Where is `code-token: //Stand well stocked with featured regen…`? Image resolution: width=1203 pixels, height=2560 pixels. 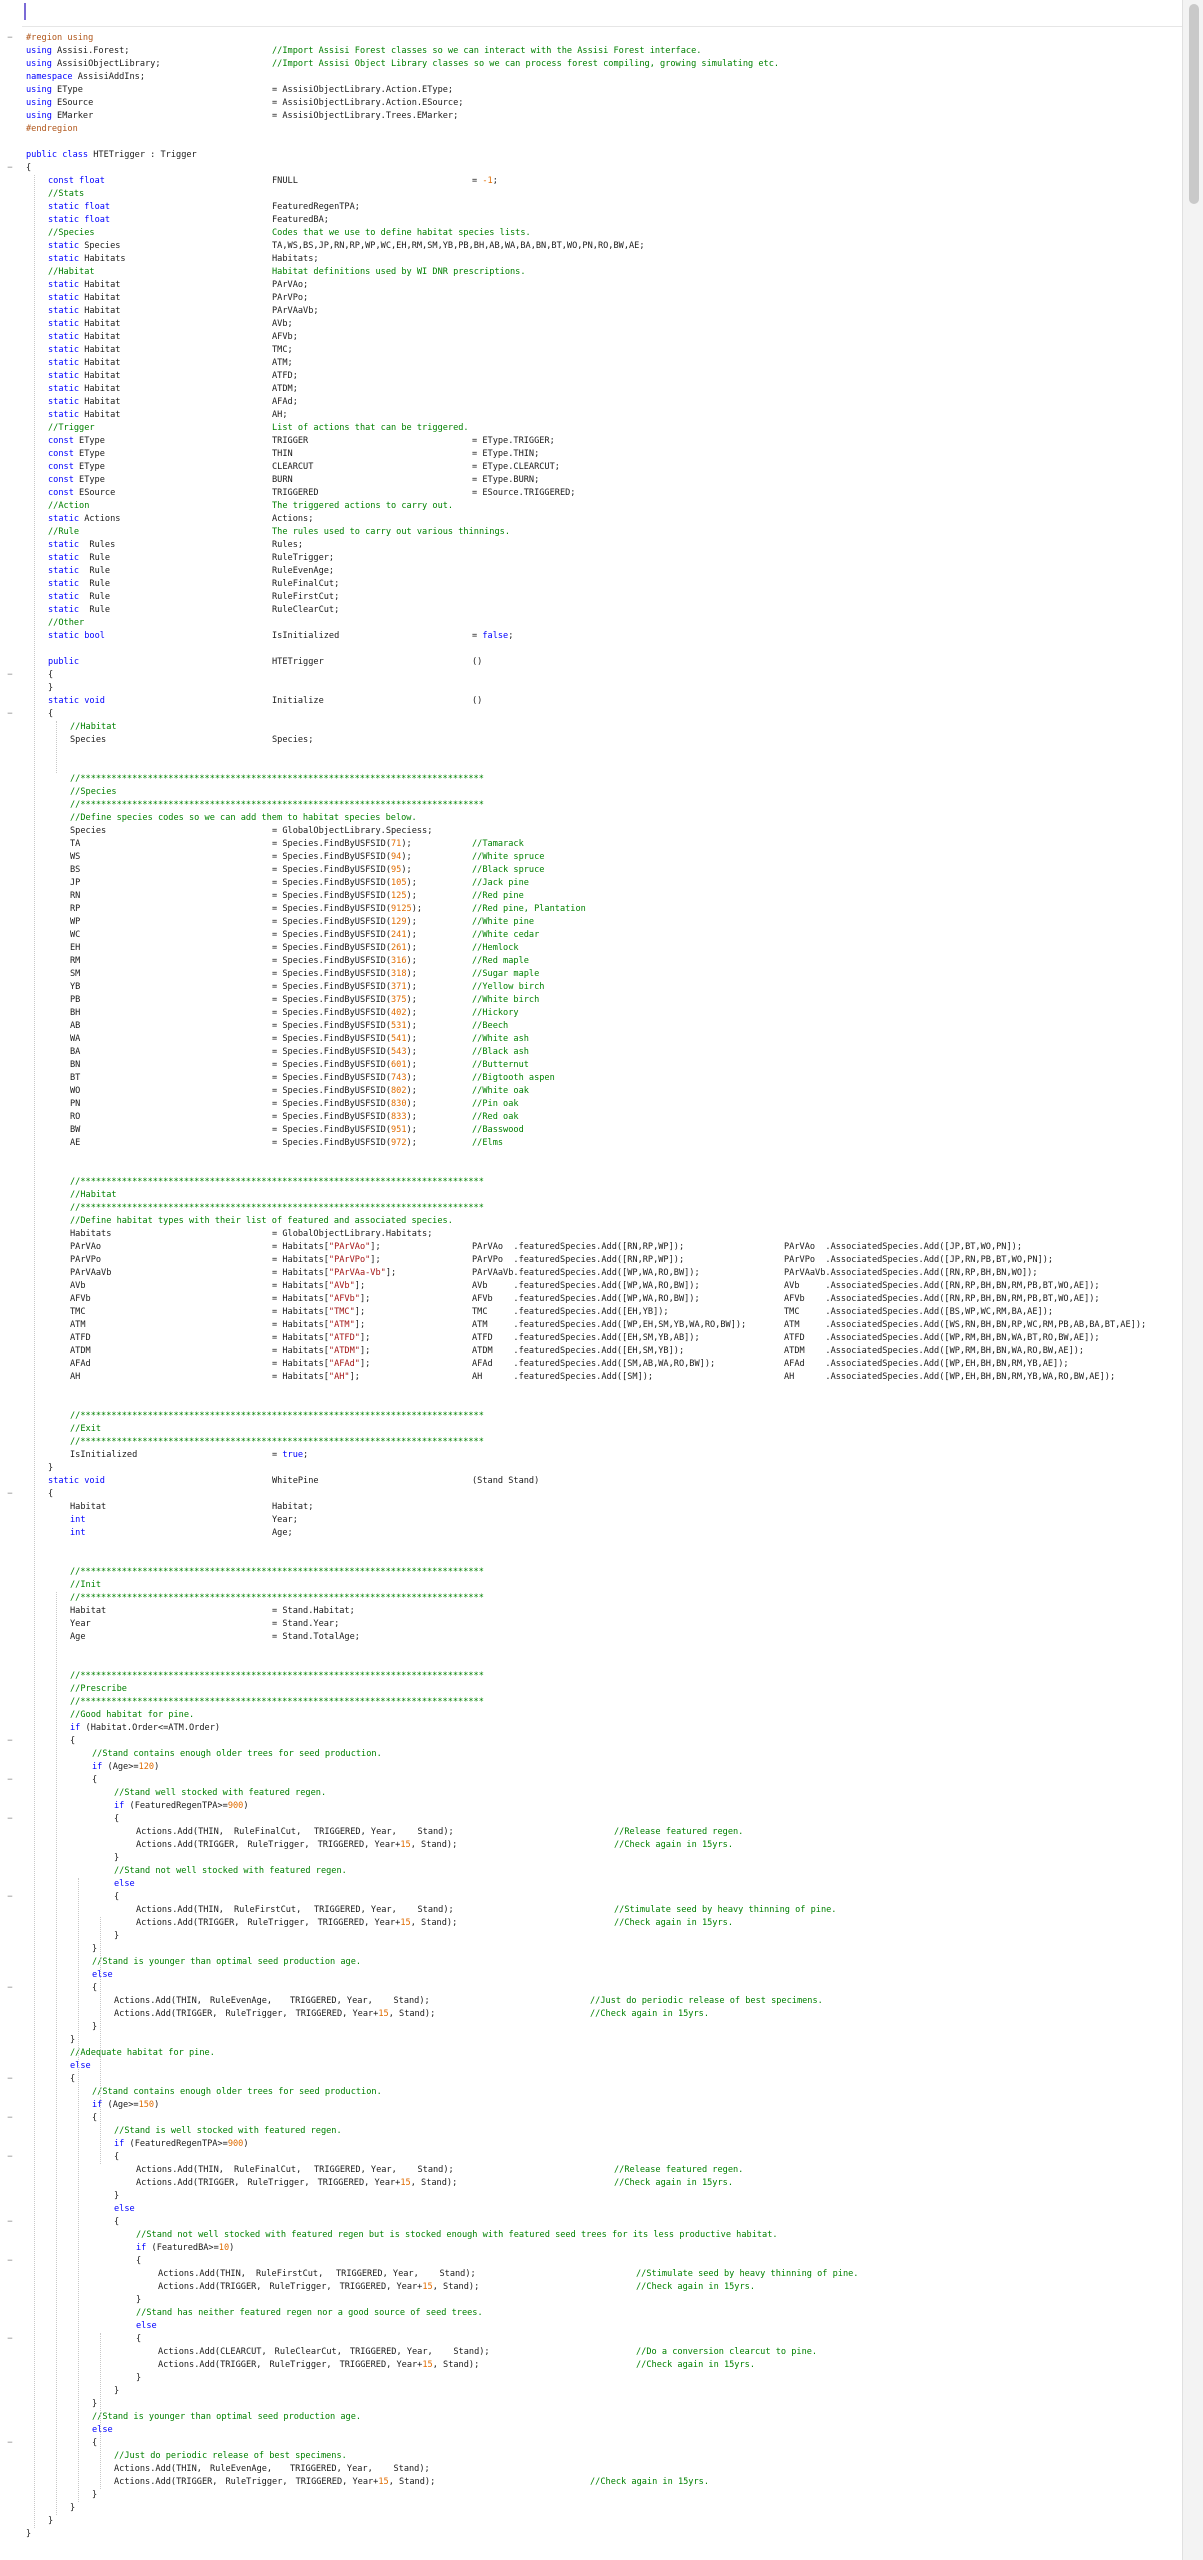 code-token: //Stand well stocked with featured regen… is located at coordinates (220, 1793).